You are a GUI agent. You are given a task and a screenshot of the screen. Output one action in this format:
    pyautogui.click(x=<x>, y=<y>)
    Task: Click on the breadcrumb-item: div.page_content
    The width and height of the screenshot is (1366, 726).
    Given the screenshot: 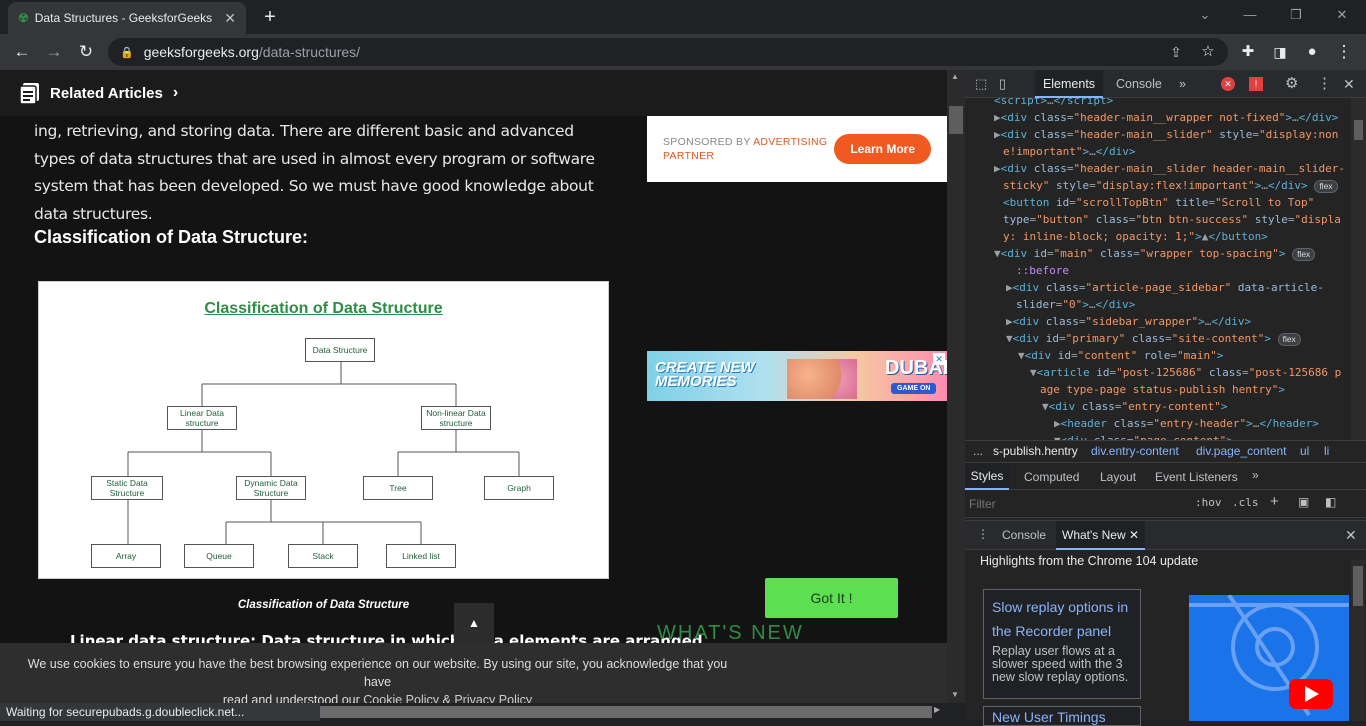 What is the action you would take?
    pyautogui.click(x=1241, y=451)
    